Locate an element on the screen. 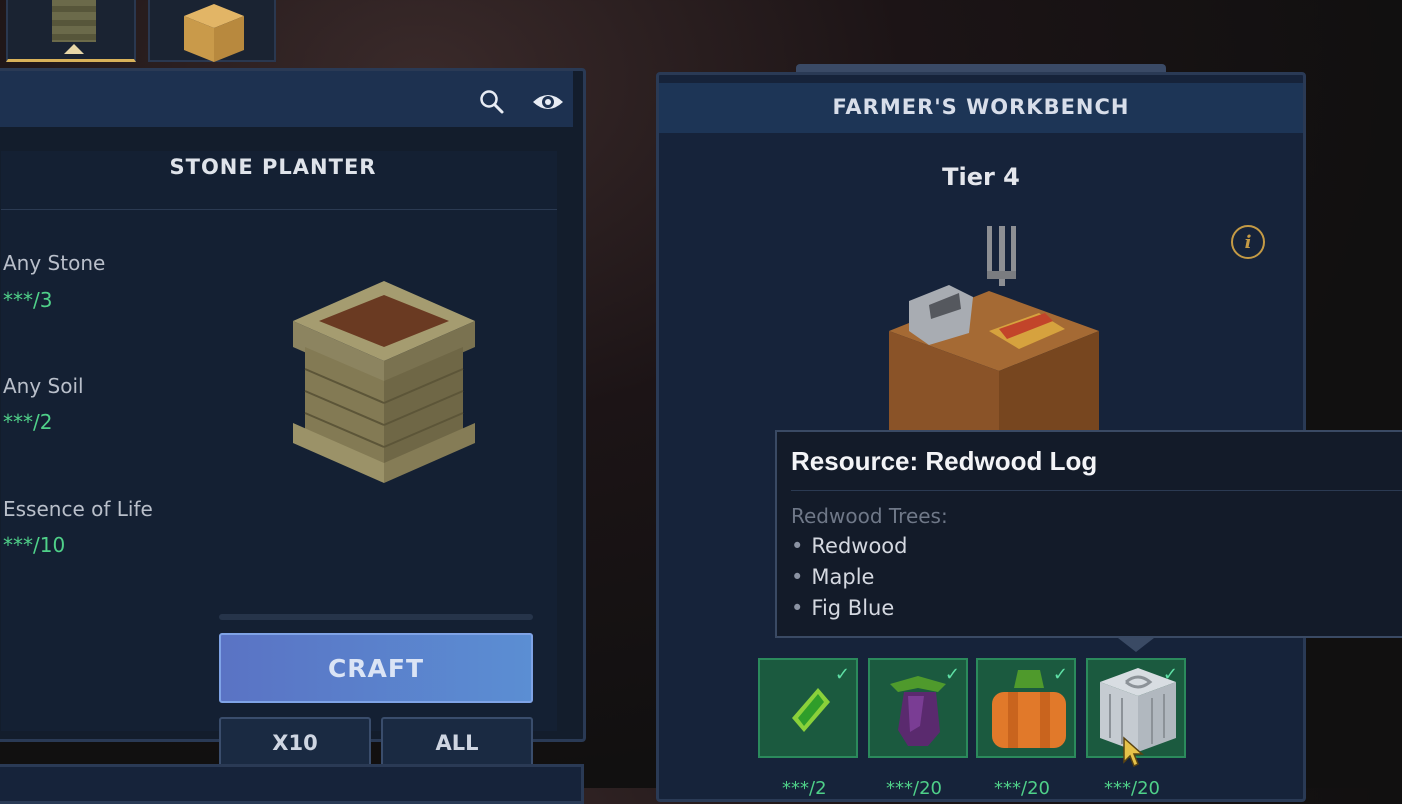 The height and width of the screenshot is (804, 1402). tooltip-list-item: • Maple is located at coordinates (833, 577).